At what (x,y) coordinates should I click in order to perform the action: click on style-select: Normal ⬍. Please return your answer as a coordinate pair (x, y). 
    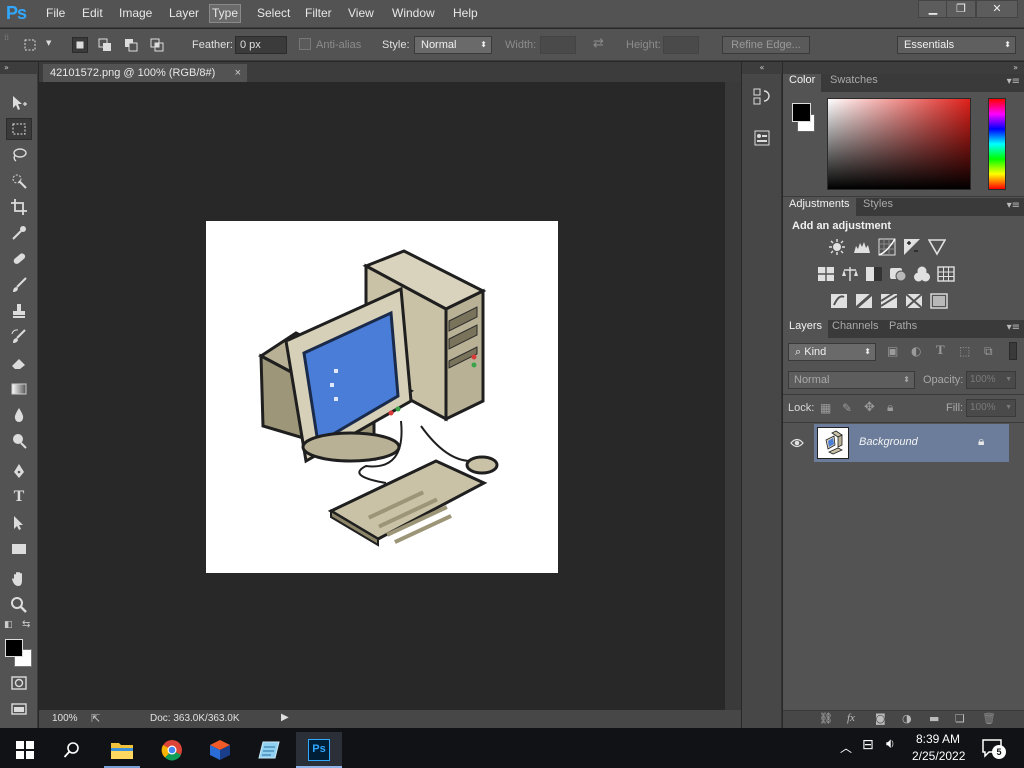
    Looking at the image, I should click on (453, 45).